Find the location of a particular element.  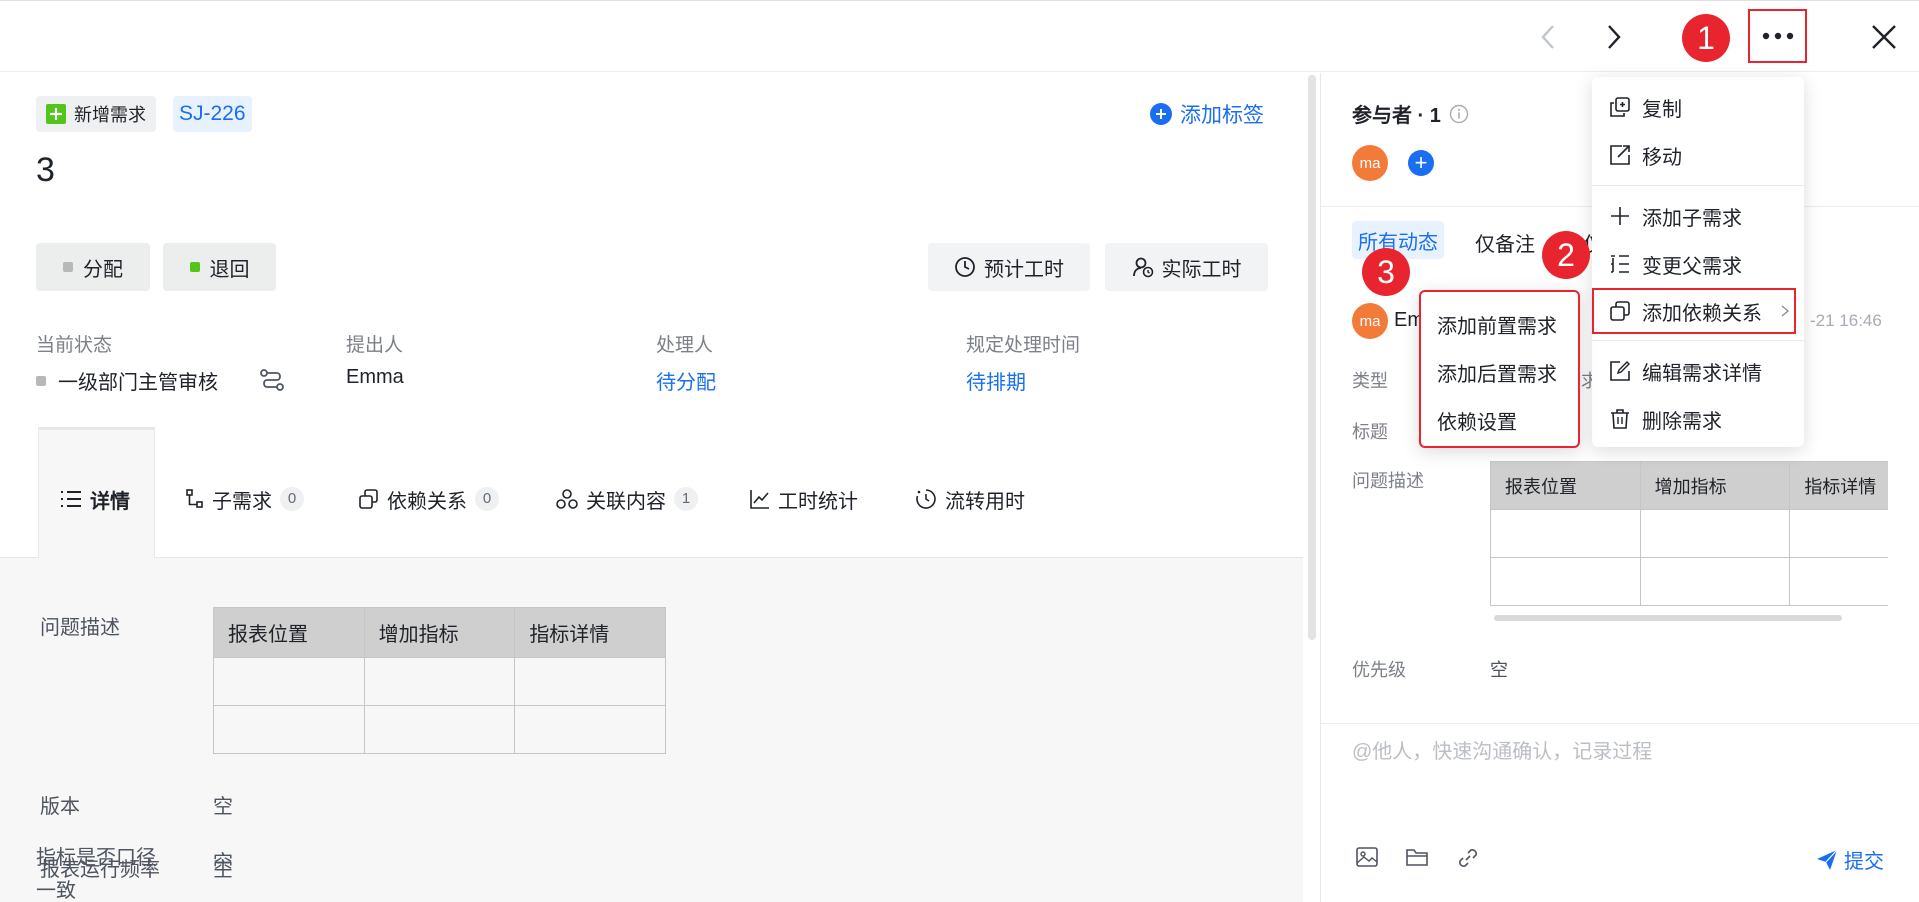

activity-tab-notes: 仅备注 is located at coordinates (1505, 242).